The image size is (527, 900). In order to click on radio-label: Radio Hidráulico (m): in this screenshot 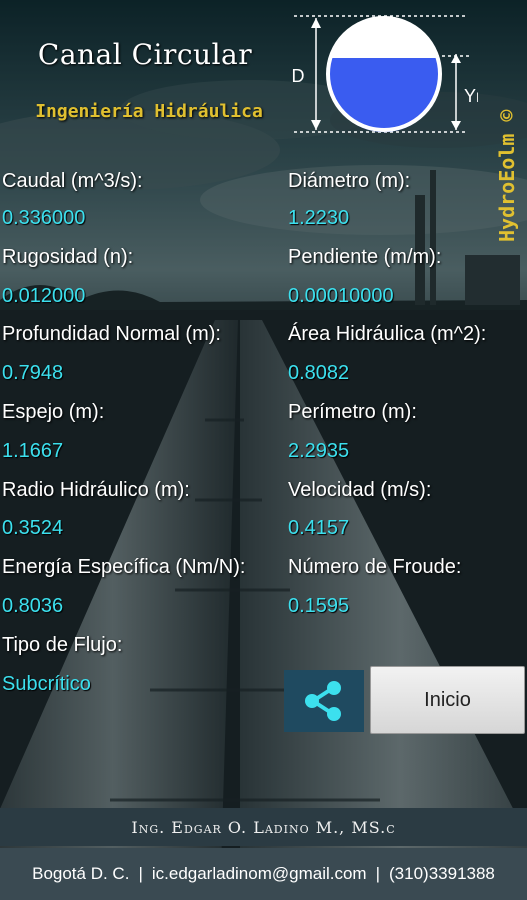, I will do `click(96, 490)`.